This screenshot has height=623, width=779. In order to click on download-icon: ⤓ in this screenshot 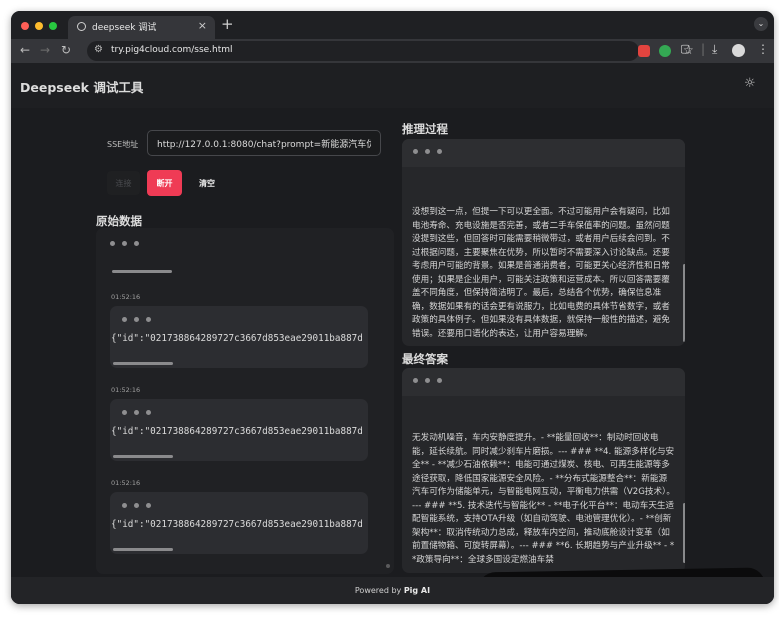, I will do `click(714, 49)`.